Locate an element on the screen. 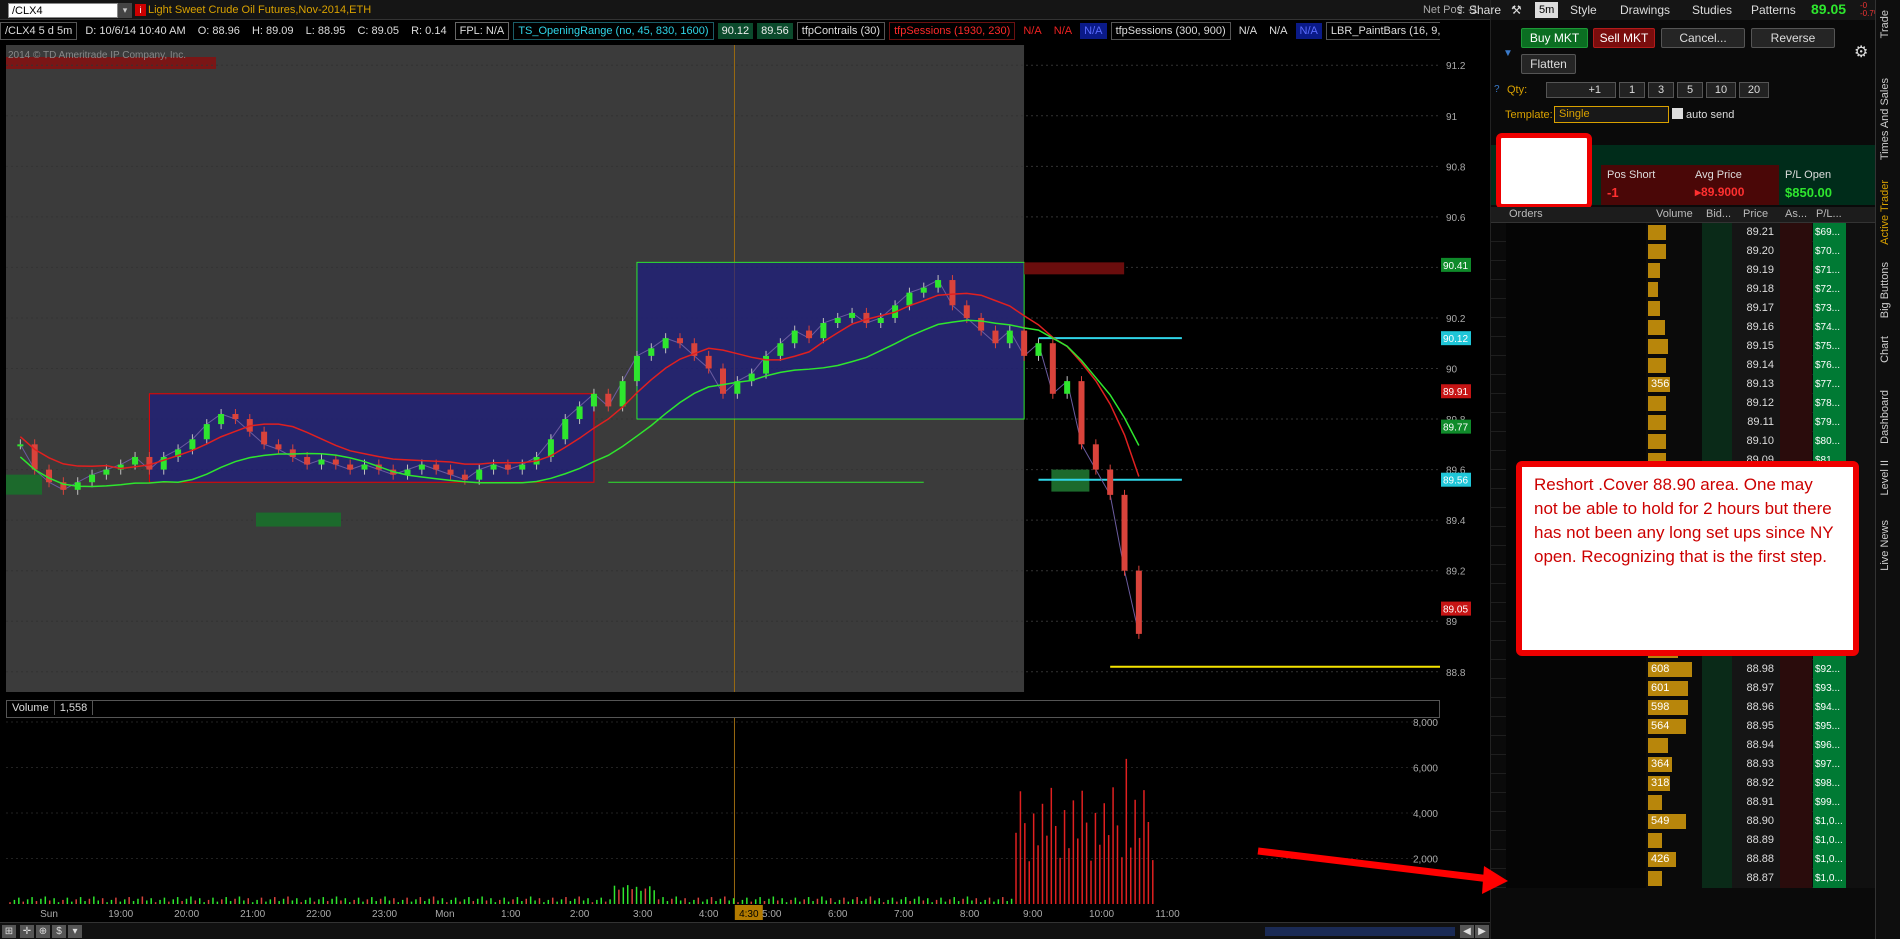 Image resolution: width=1900 pixels, height=939 pixels. symbol-input: /CLX4 is located at coordinates (63, 10).